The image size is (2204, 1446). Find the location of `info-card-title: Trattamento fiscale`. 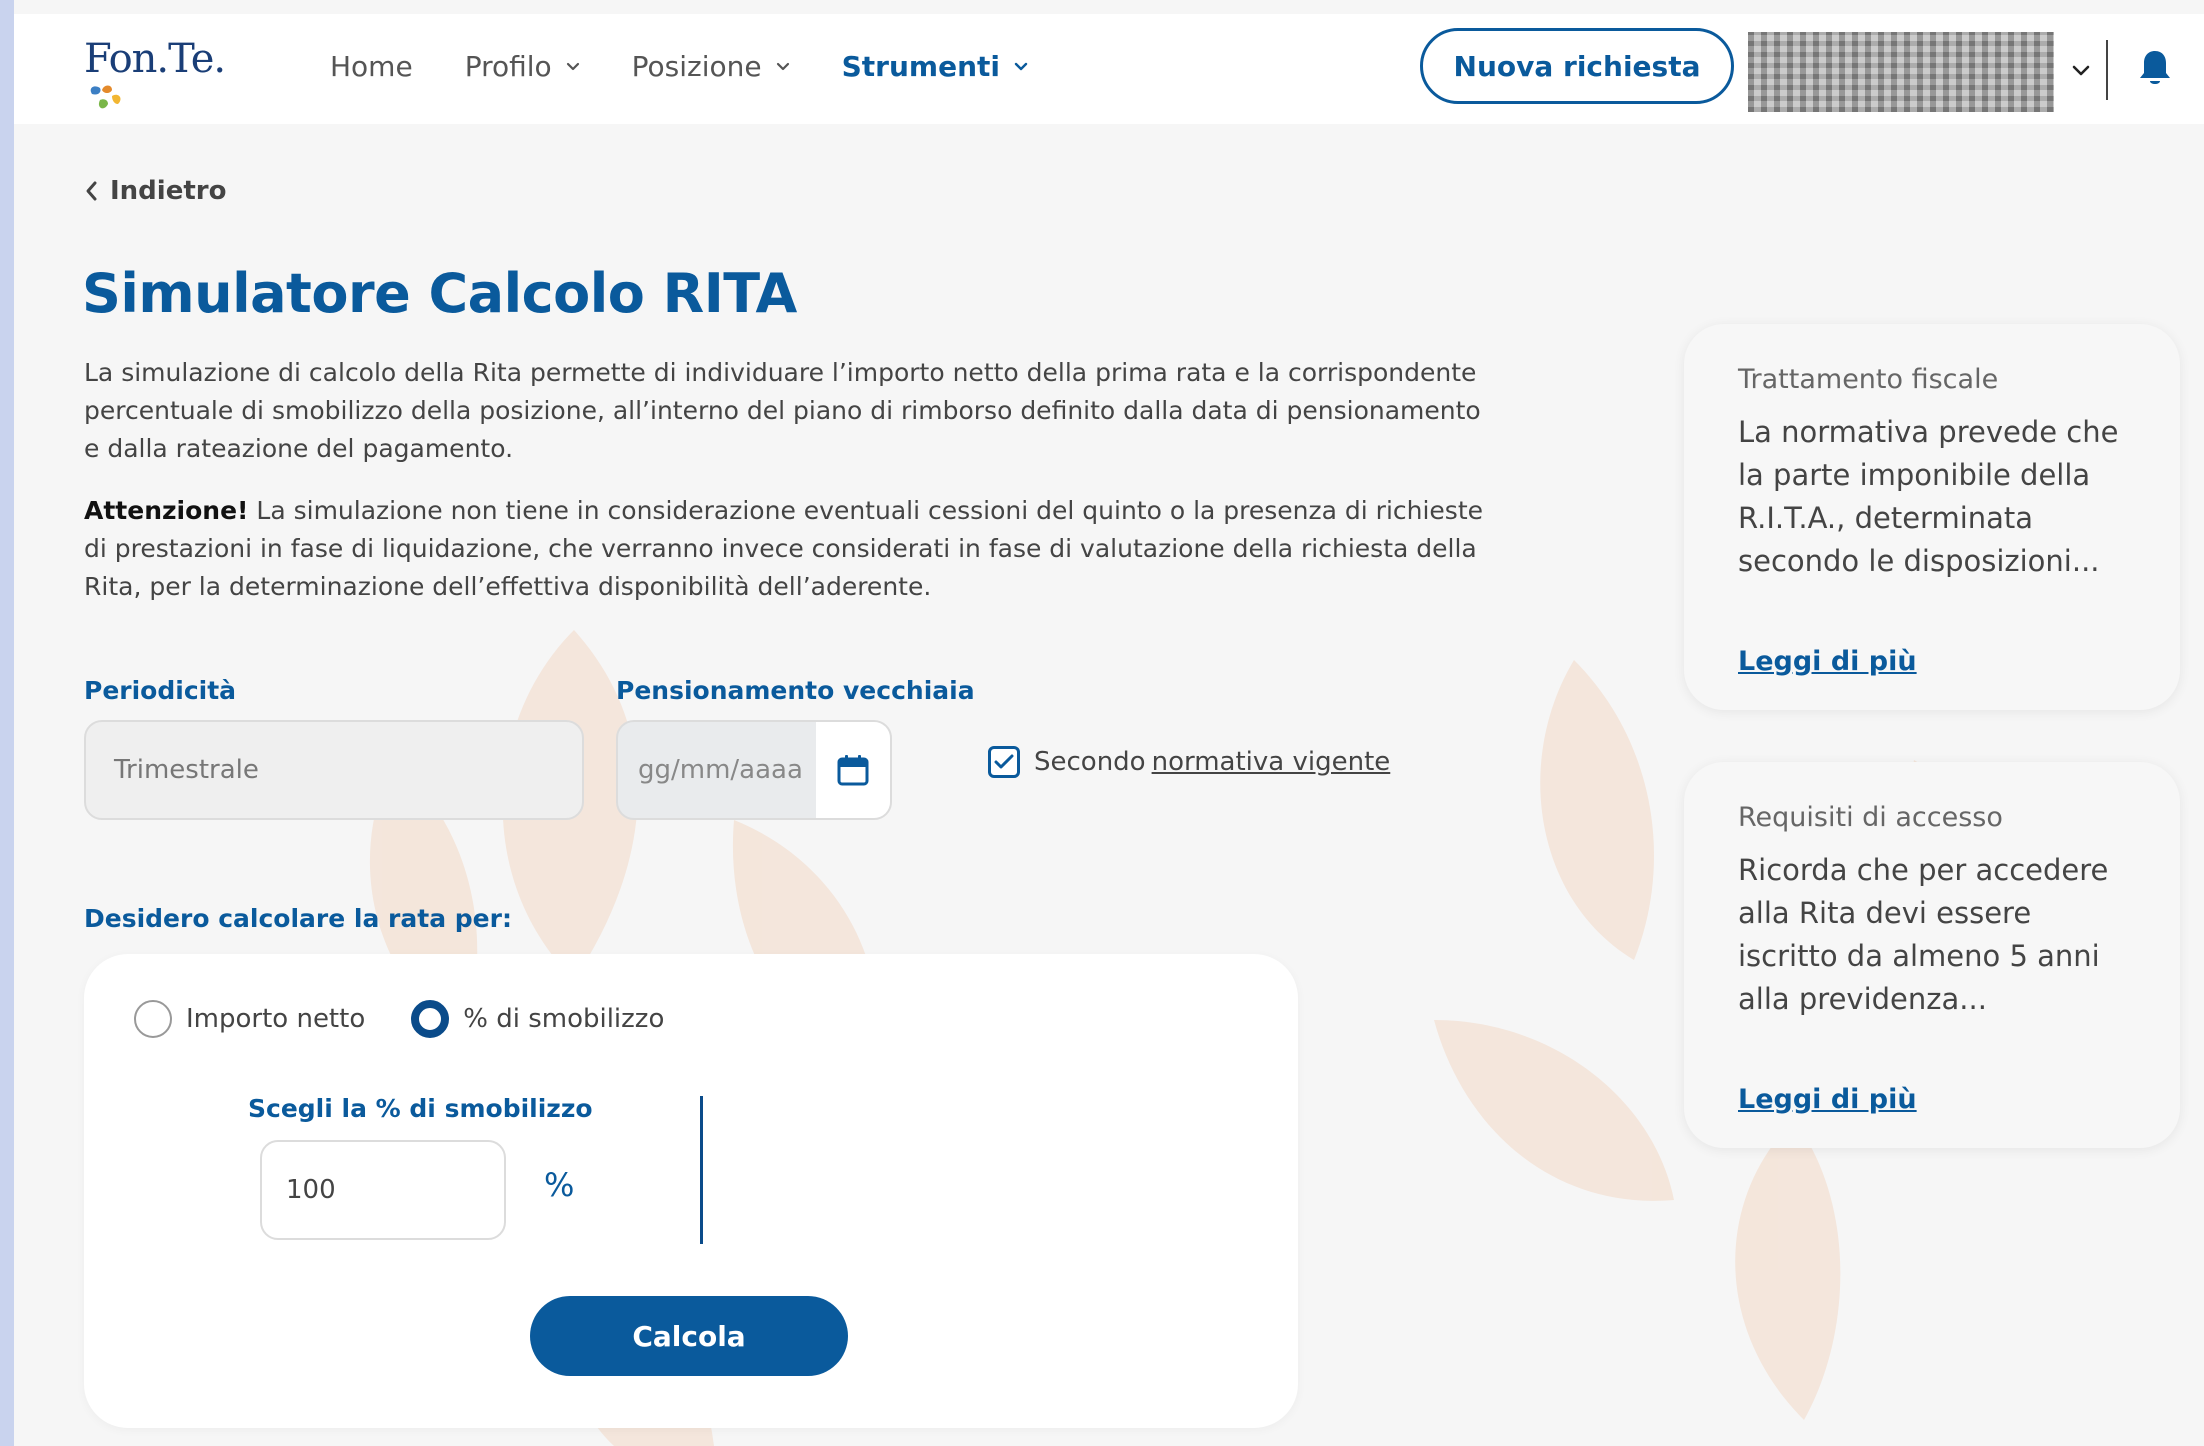

info-card-title: Trattamento fiscale is located at coordinates (1868, 379).